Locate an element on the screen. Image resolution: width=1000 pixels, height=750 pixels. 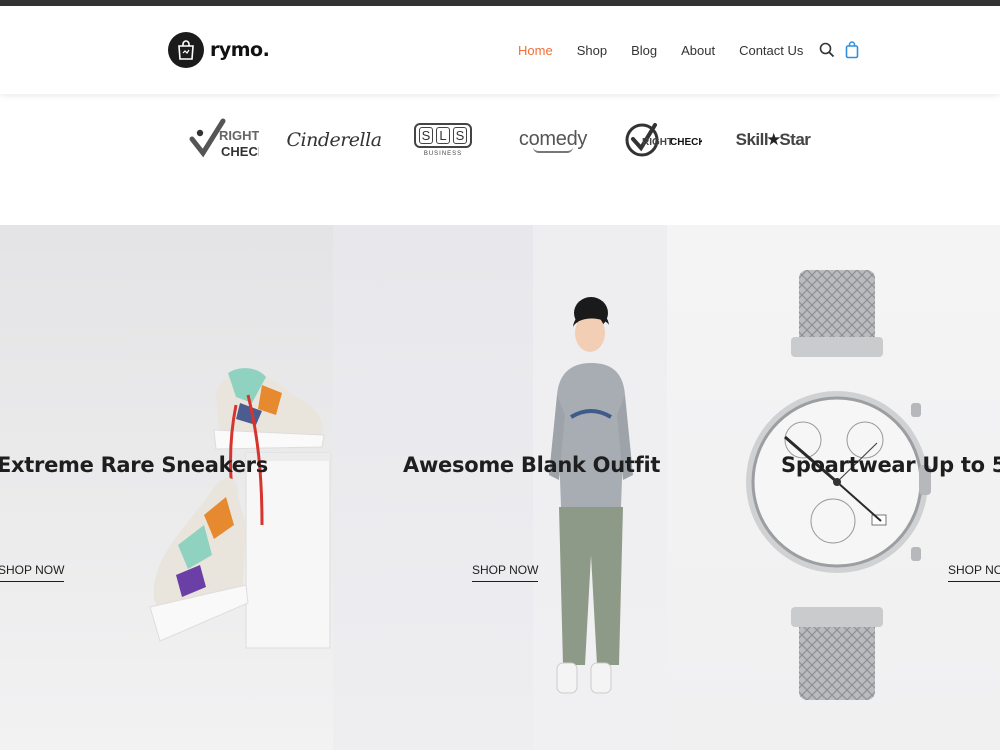
partner-sls-letter-2: L is located at coordinates (443, 135).